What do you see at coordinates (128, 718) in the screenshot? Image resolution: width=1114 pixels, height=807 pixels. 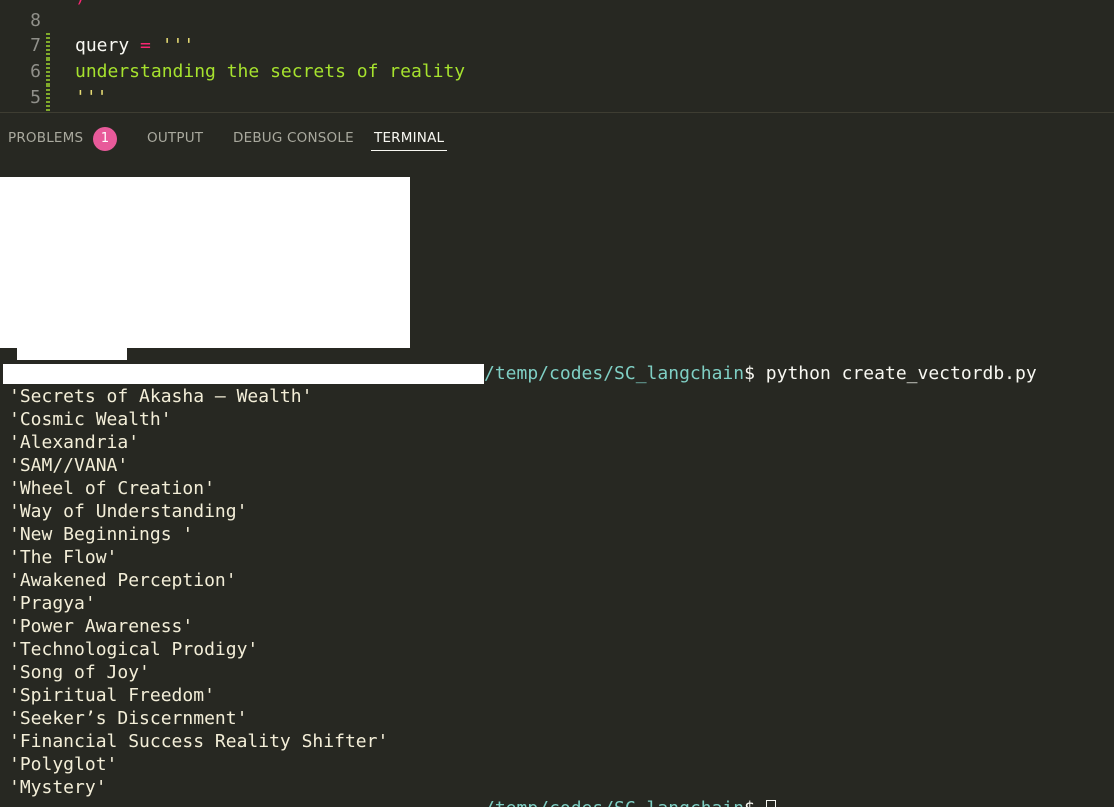 I see `terminal-output-line: 'Seeker’s Discernment'` at bounding box center [128, 718].